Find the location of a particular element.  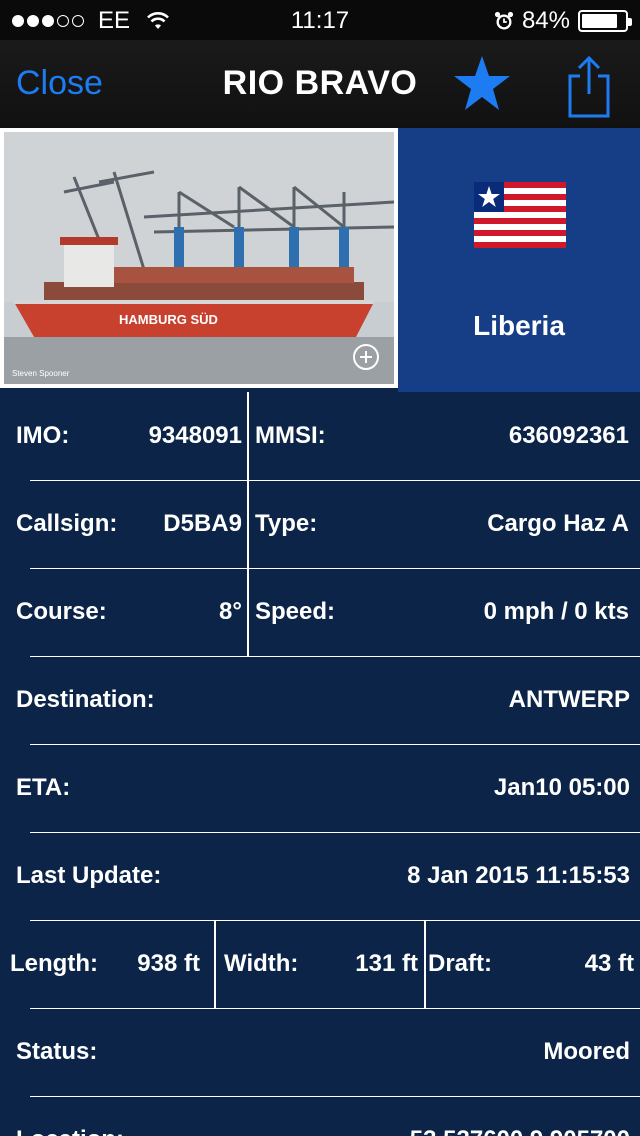

details-row-callsign-type: Callsign: D5BA9 Type: Cargo Haz A is located at coordinates (320, 524).